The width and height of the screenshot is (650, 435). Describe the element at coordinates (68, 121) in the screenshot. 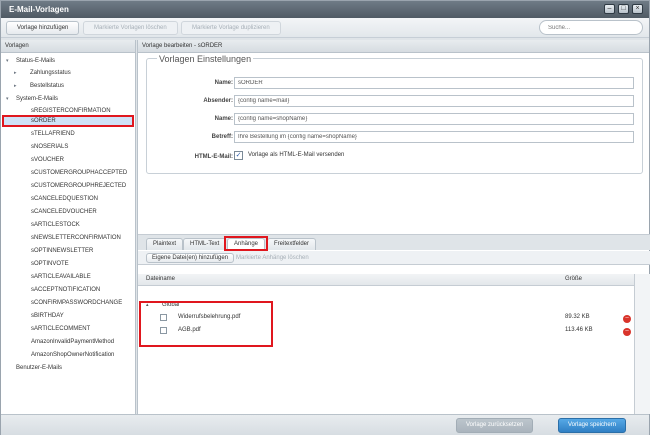

I see `selected-template-highlight` at that location.